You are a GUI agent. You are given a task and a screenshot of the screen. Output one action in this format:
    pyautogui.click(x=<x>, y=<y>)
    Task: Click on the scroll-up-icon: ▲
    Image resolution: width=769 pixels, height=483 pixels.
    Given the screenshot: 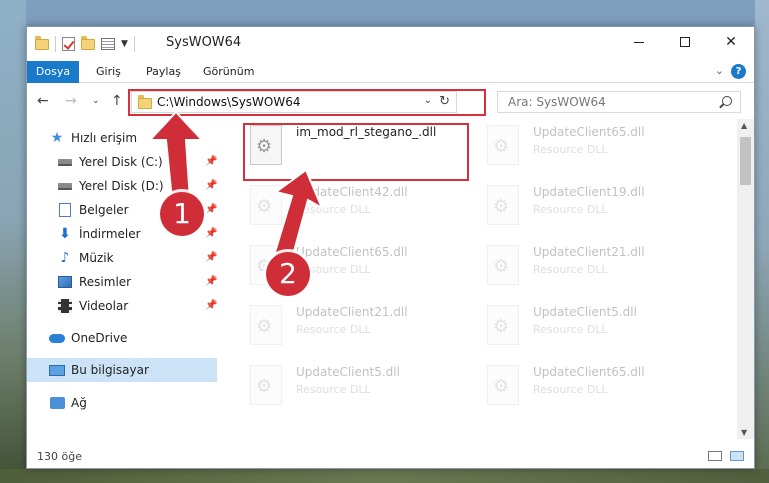 What is the action you would take?
    pyautogui.click(x=744, y=125)
    